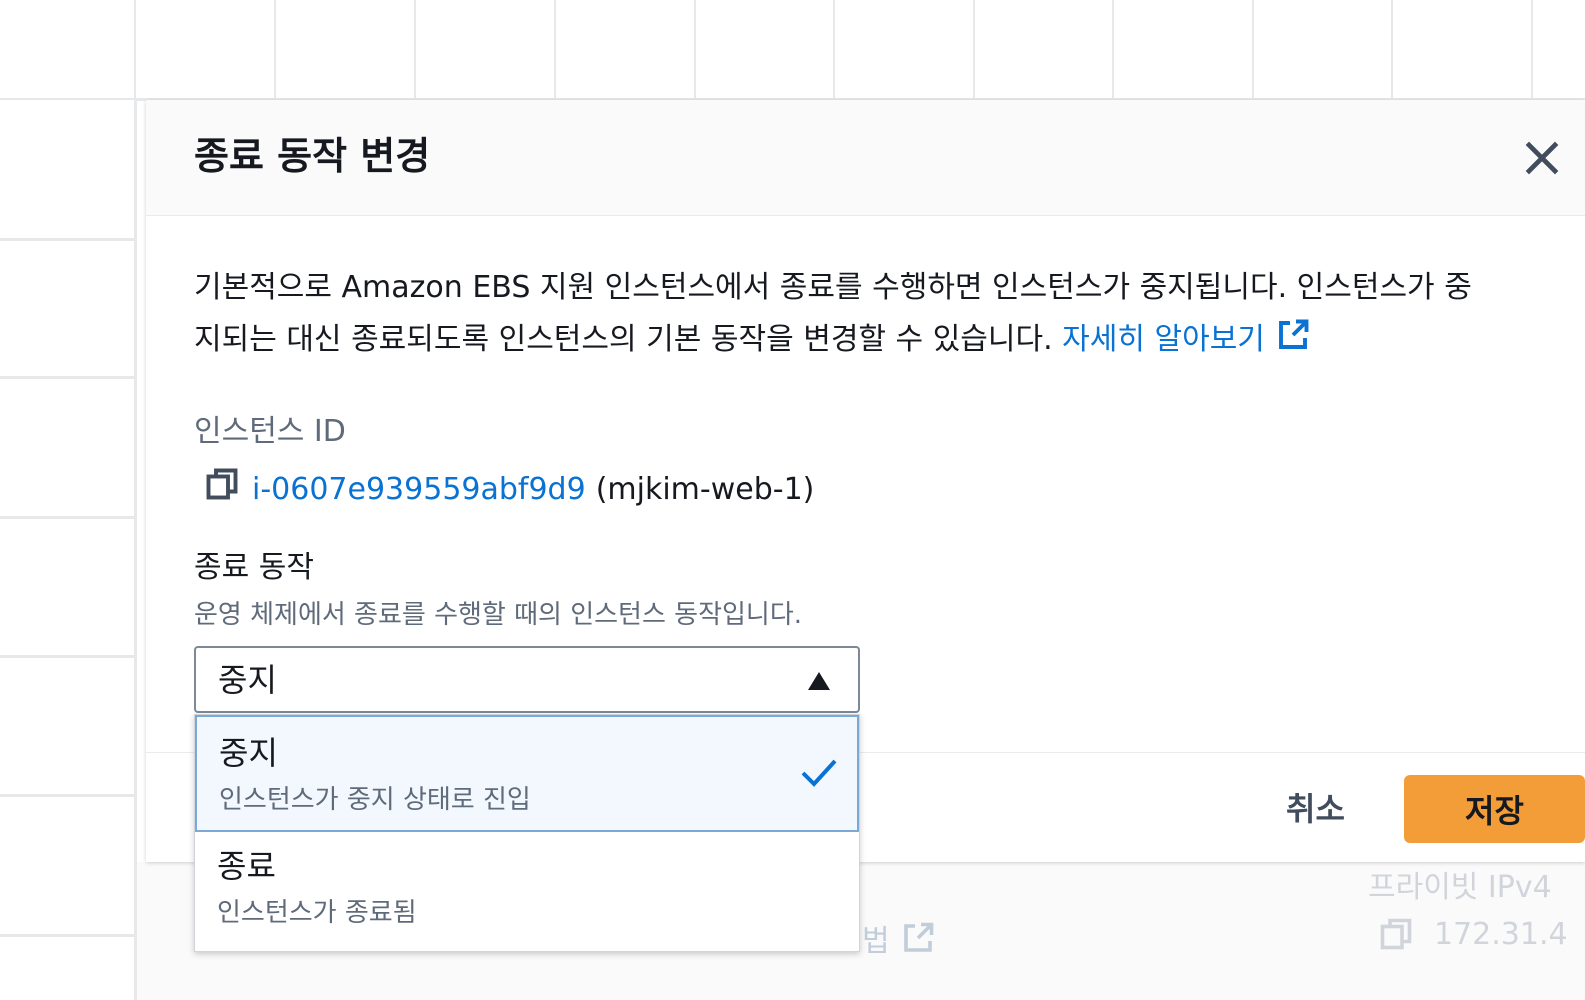 The height and width of the screenshot is (1000, 1585). I want to click on background-ipv4-label: 프라이빗 IPv4, so click(1460, 887).